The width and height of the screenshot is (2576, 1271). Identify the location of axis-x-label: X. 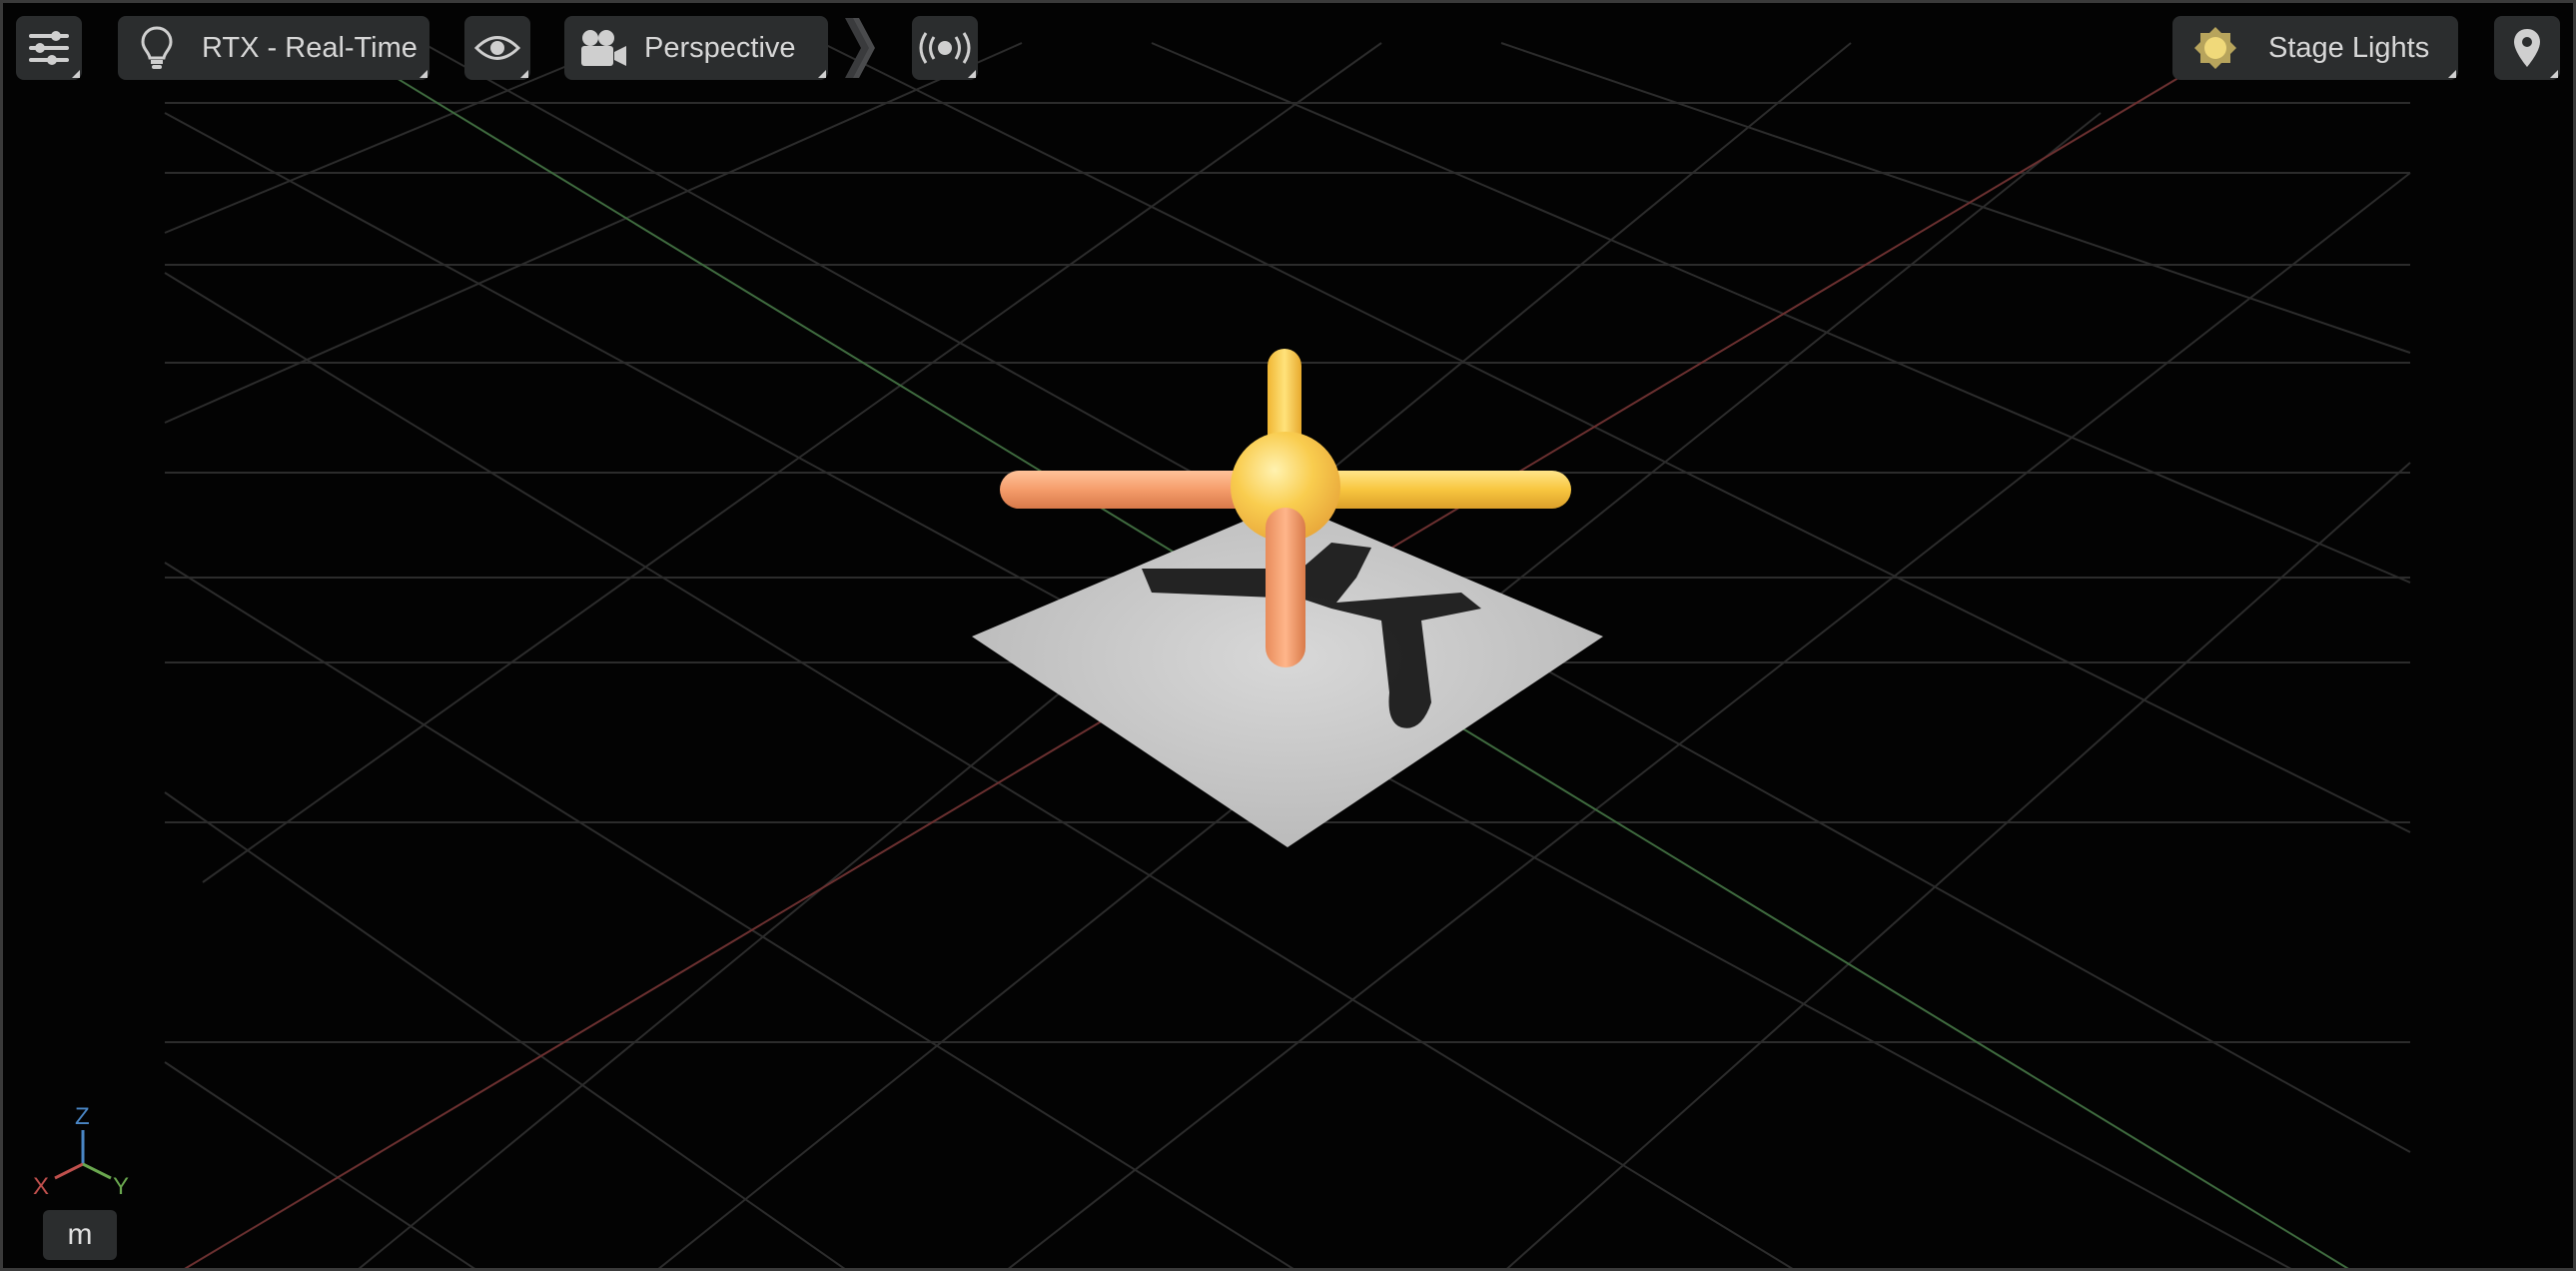
(41, 1186).